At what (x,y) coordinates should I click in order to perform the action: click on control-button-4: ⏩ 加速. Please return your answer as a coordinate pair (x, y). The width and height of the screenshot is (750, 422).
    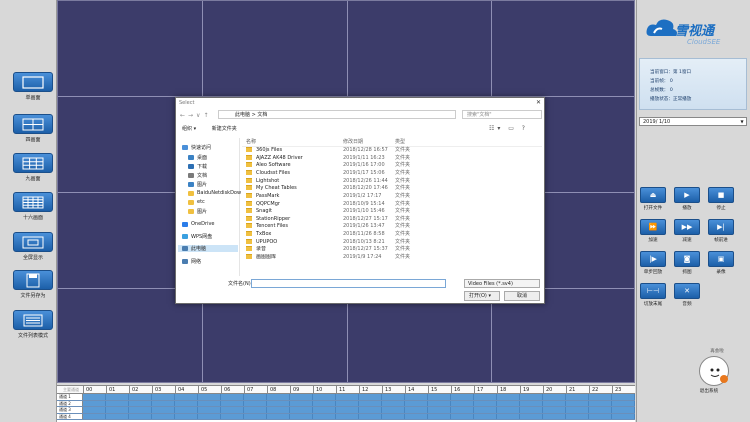
    Looking at the image, I should click on (653, 231).